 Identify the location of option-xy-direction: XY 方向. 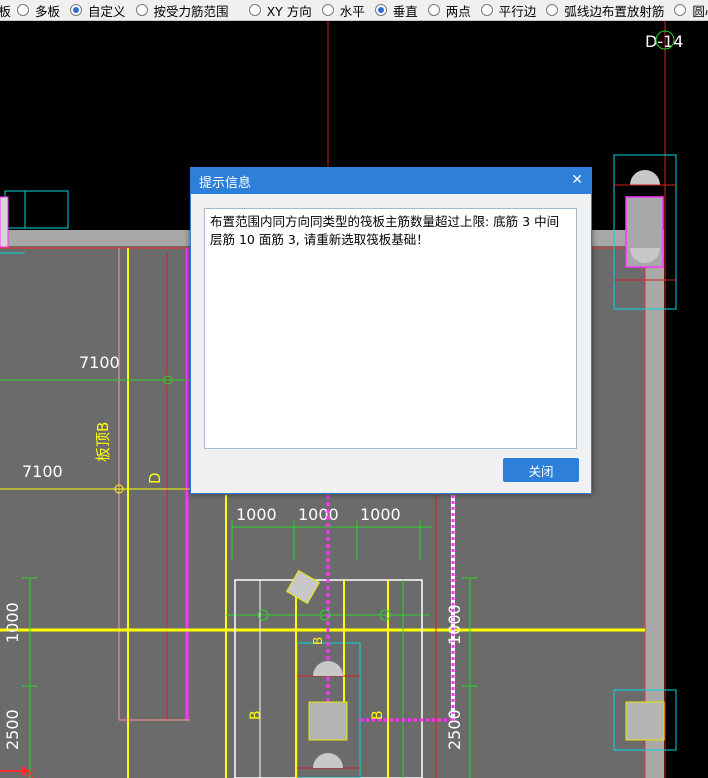
(283, 10).